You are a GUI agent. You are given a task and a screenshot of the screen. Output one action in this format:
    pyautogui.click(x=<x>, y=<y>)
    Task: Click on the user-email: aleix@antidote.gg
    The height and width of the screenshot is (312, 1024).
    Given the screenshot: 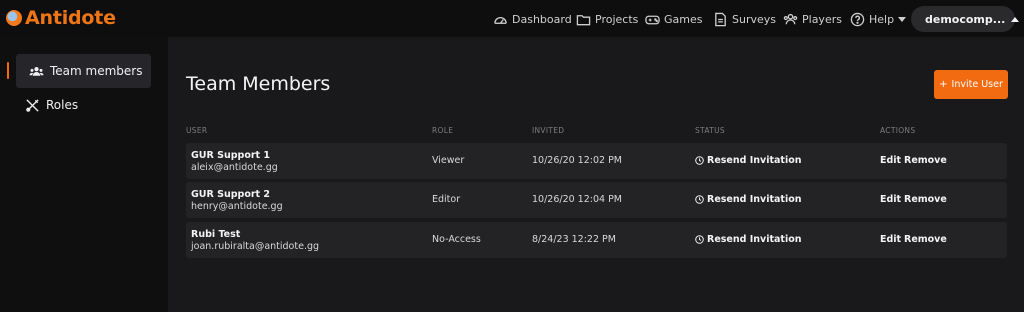 What is the action you would take?
    pyautogui.click(x=234, y=167)
    